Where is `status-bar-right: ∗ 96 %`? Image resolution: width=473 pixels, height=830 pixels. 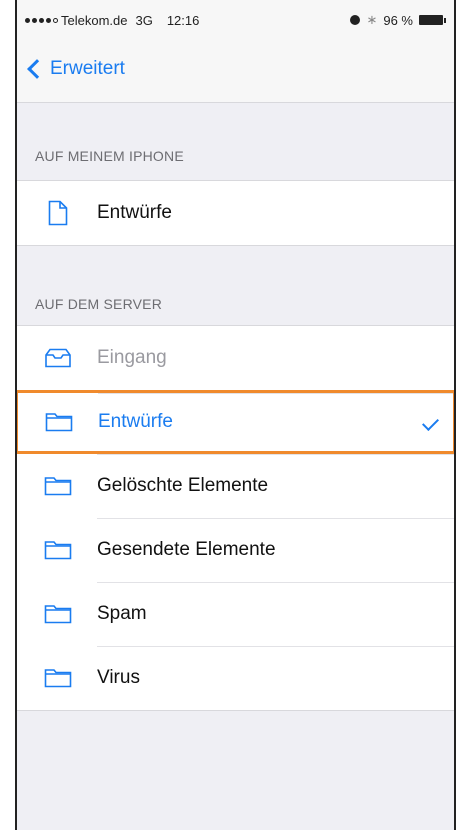 status-bar-right: ∗ 96 % is located at coordinates (398, 20).